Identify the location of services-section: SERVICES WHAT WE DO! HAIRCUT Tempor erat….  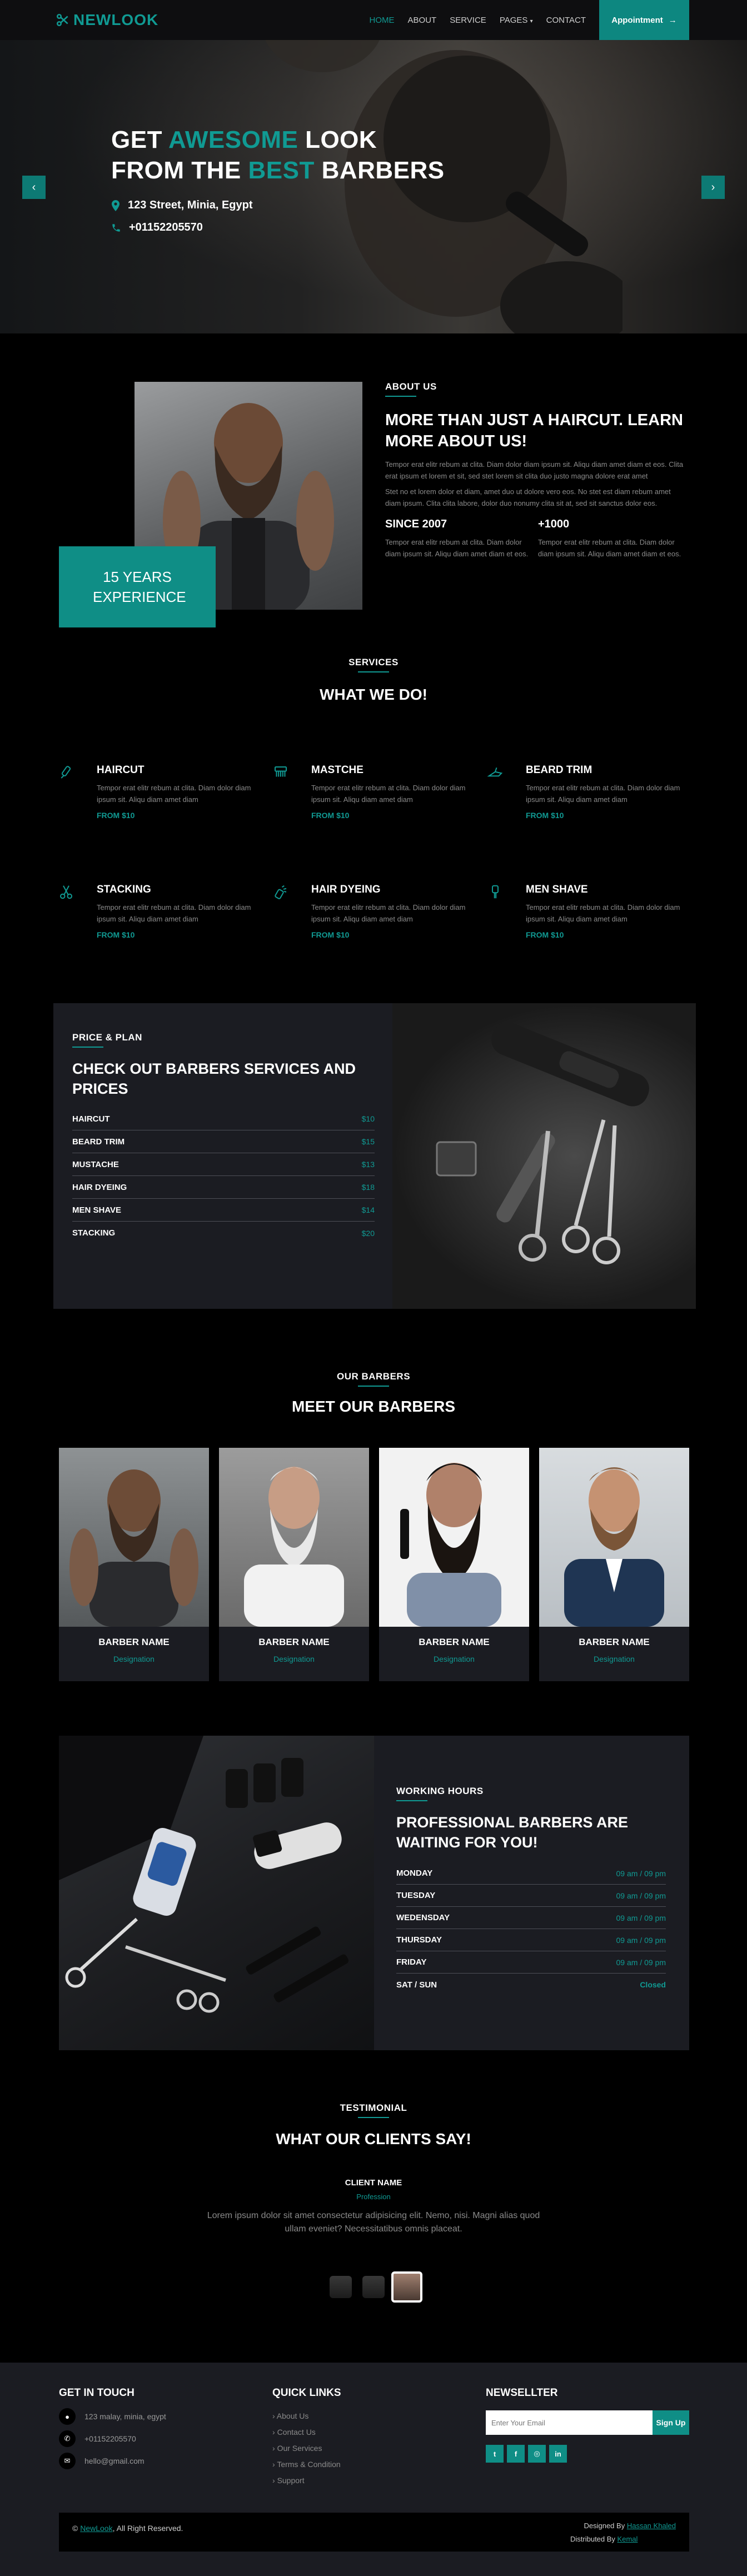
(373, 824).